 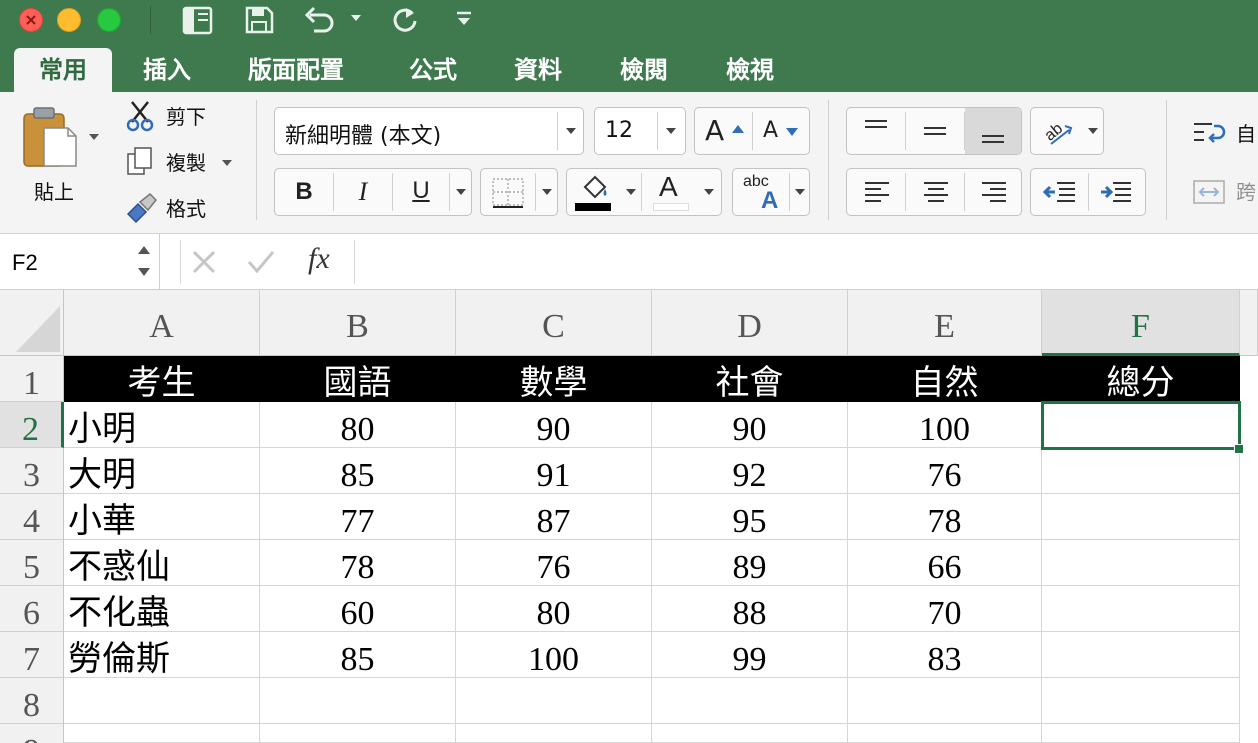 I want to click on font-color-dropdown-icon, so click(x=709, y=192).